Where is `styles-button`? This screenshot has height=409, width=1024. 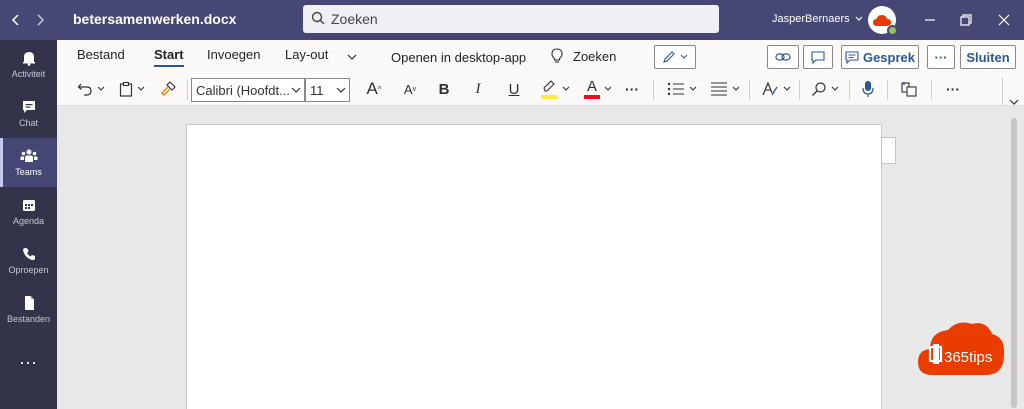 styles-button is located at coordinates (776, 89).